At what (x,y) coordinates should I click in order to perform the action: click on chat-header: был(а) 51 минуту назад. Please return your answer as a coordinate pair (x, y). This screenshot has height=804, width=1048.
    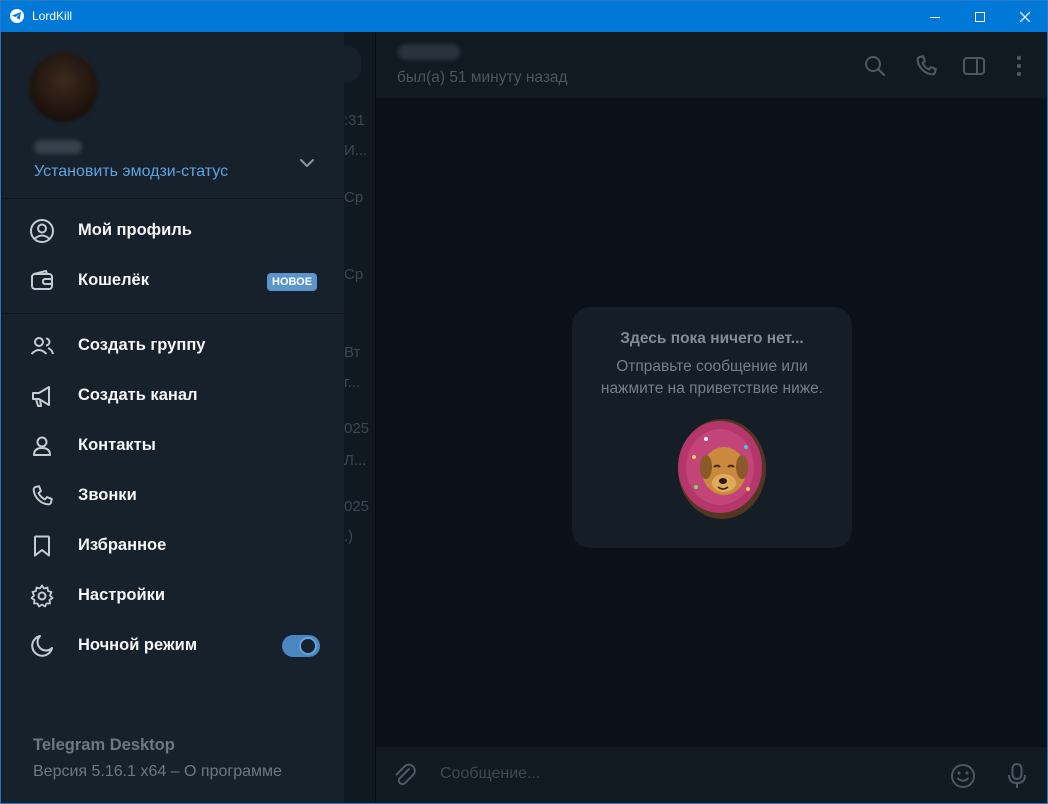
    Looking at the image, I should click on (711, 65).